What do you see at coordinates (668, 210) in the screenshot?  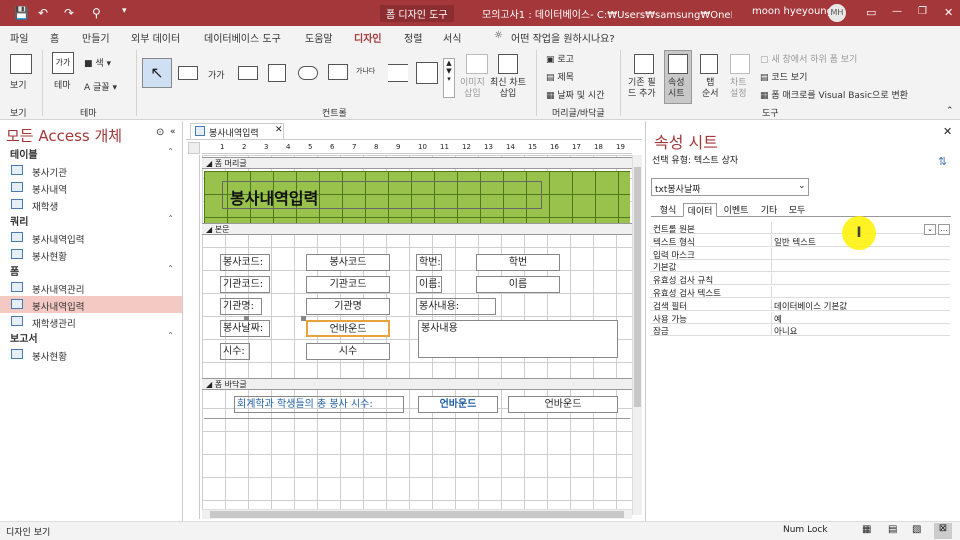 I see `property-tab: 형식` at bounding box center [668, 210].